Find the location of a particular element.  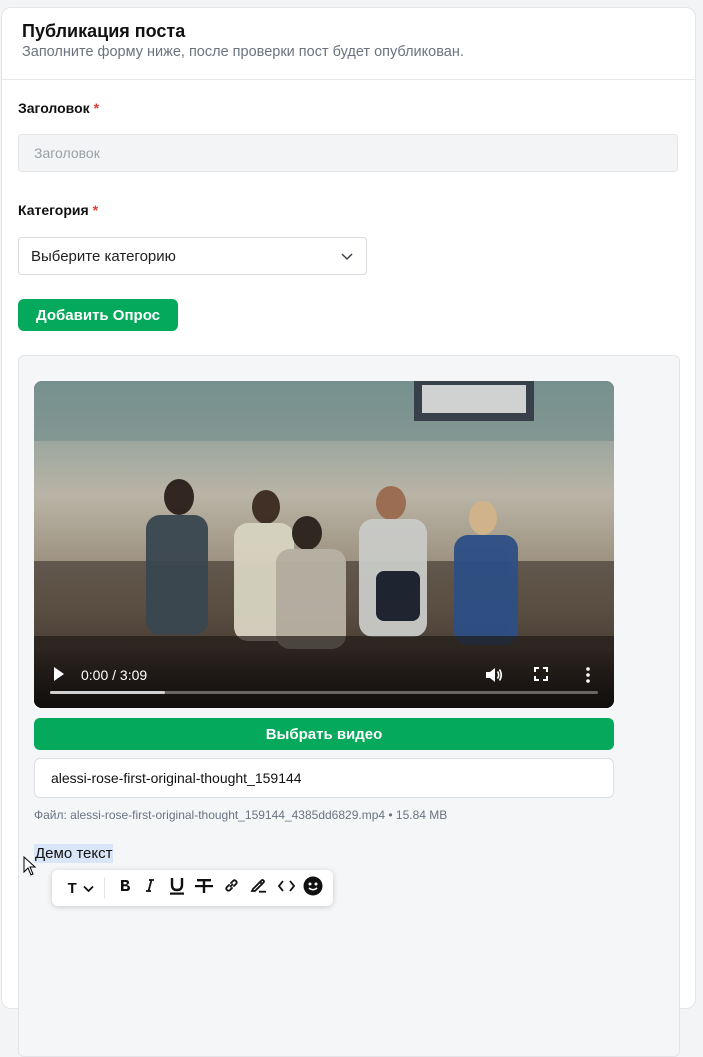

emoji-button is located at coordinates (312, 888).